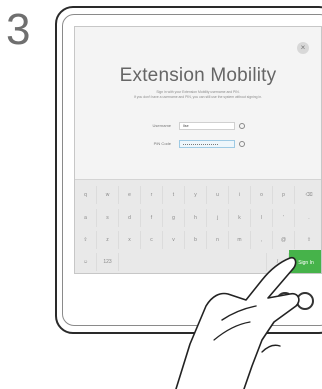 The width and height of the screenshot is (322, 389). Describe the element at coordinates (86, 195) in the screenshot. I see `key: q` at that location.